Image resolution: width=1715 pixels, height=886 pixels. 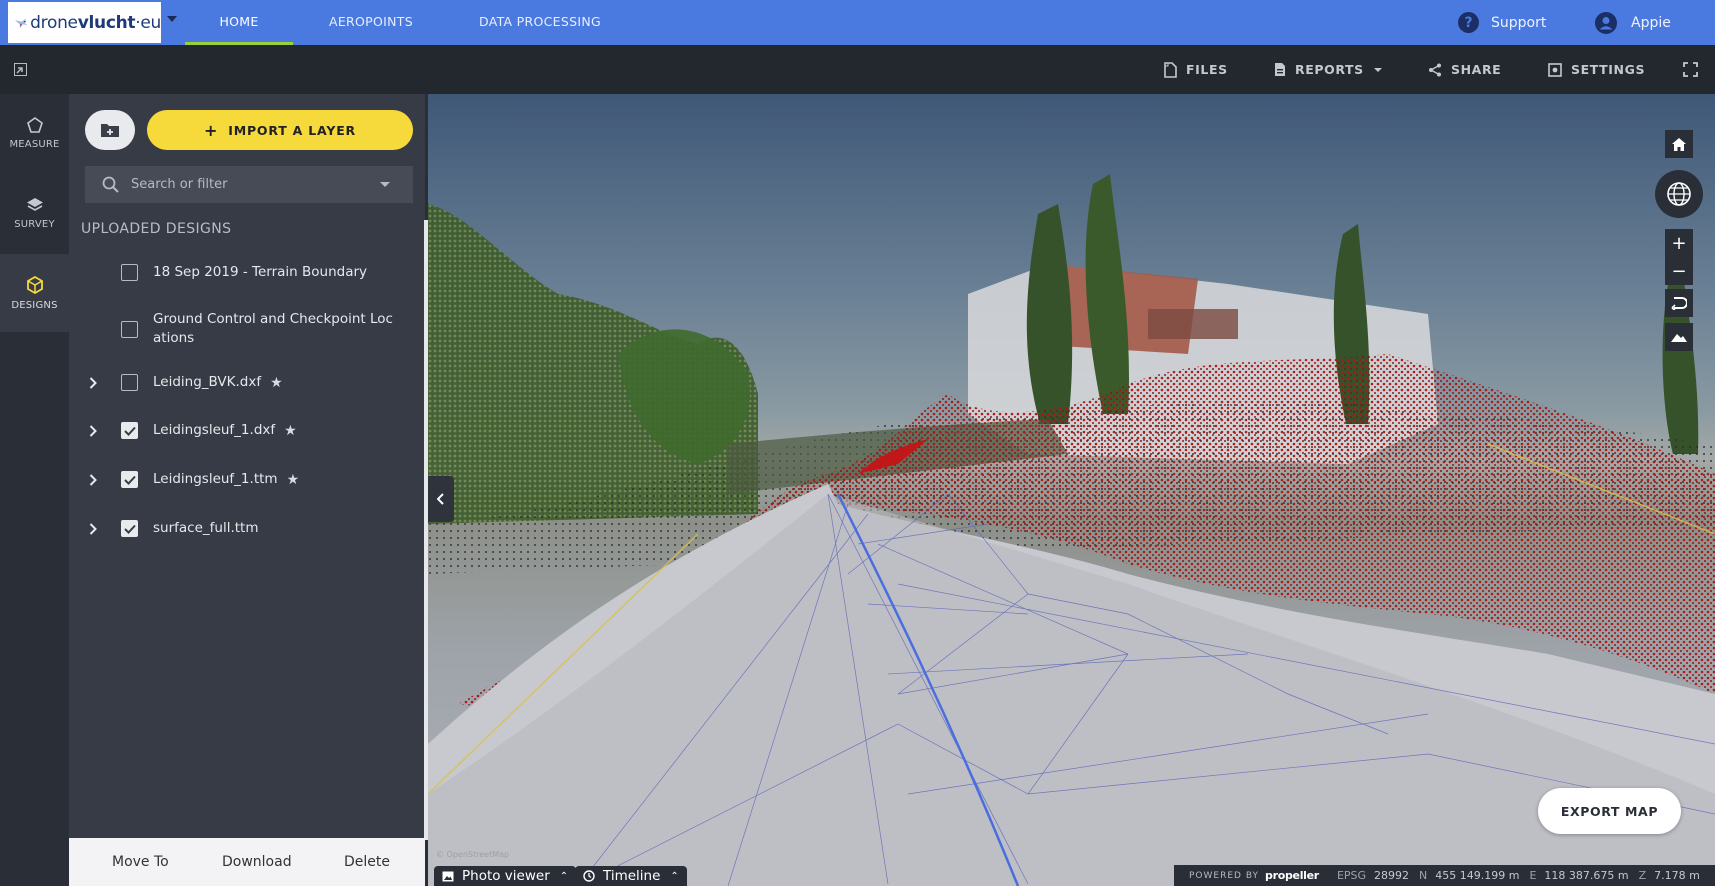 I want to click on elevation-key: Z, so click(x=1642, y=875).